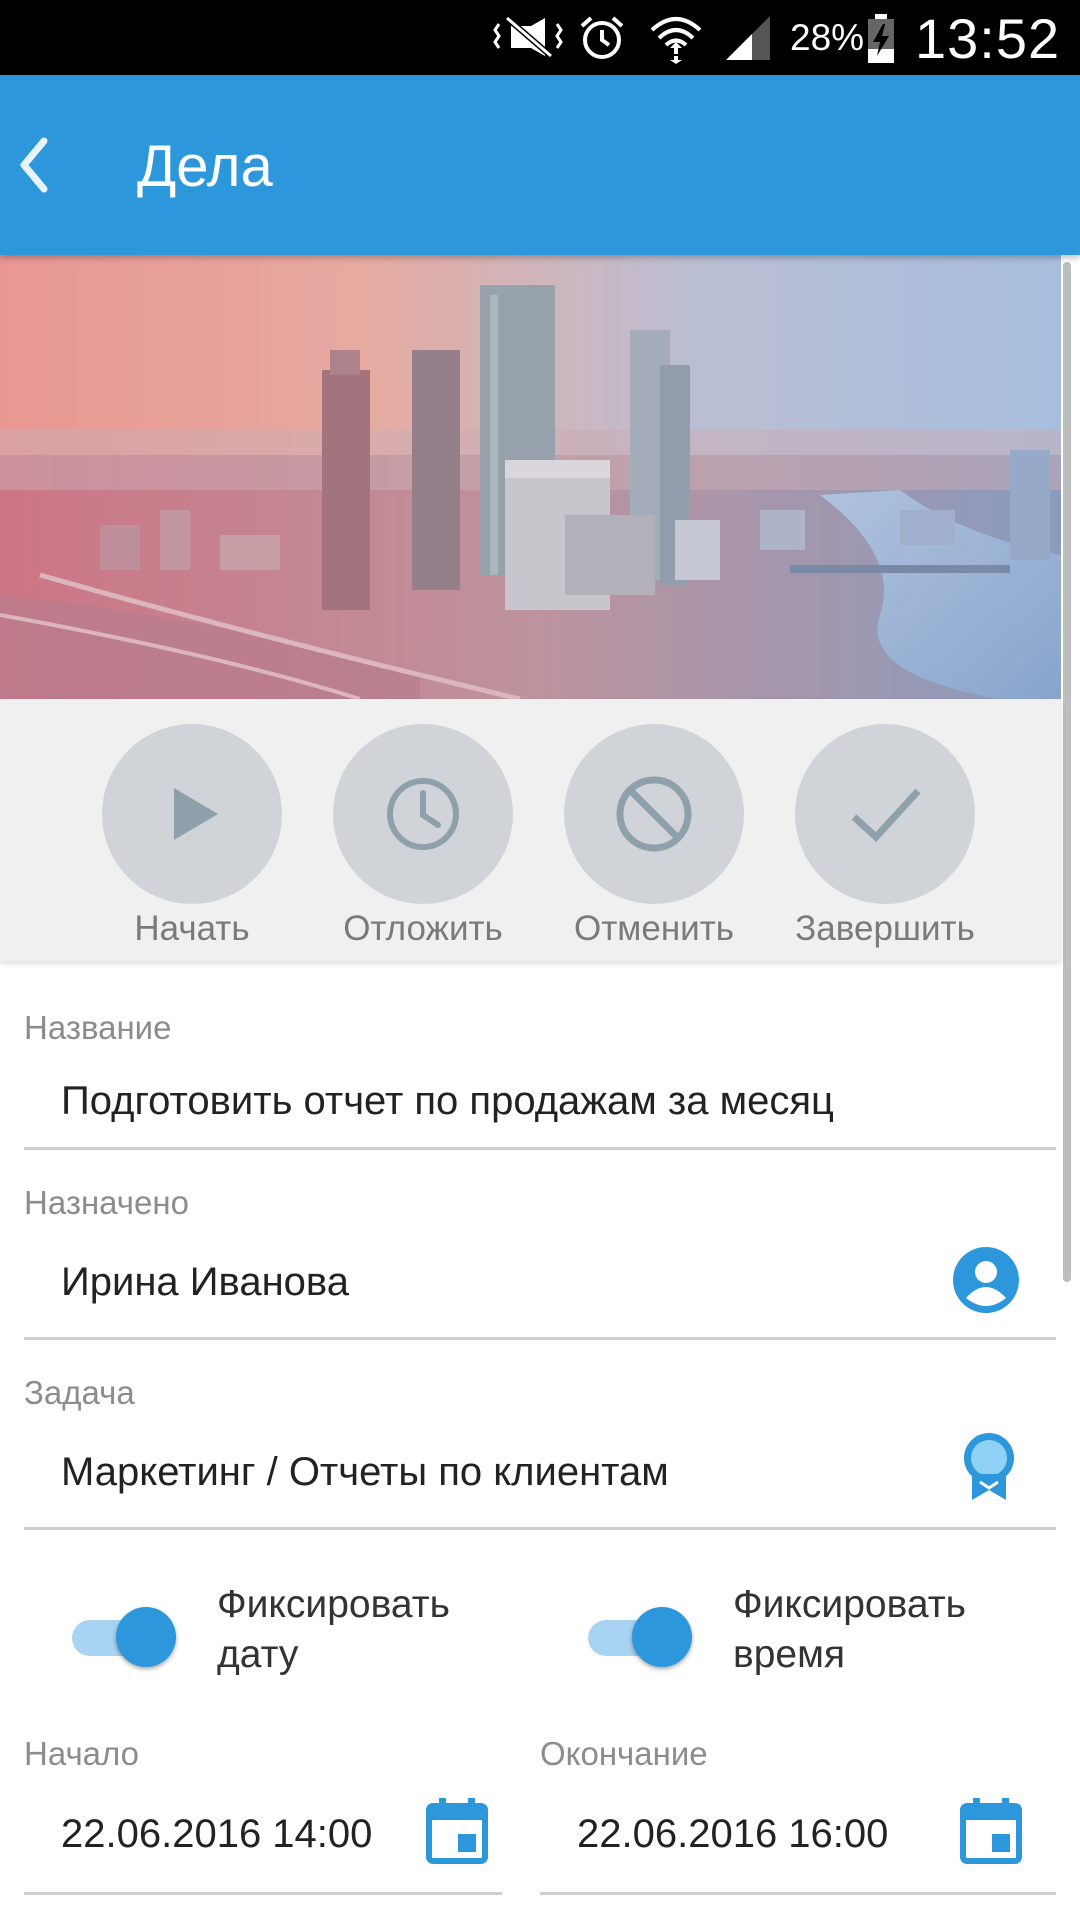 This screenshot has height=1920, width=1080. What do you see at coordinates (881, 38) in the screenshot?
I see `battery-charging-icon` at bounding box center [881, 38].